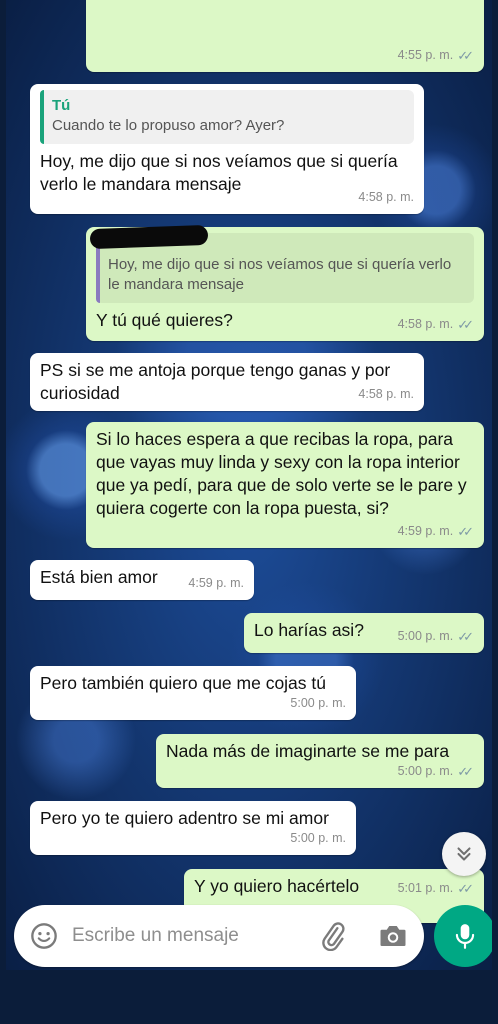 Image resolution: width=498 pixels, height=1024 pixels. I want to click on mic-icon, so click(465, 936).